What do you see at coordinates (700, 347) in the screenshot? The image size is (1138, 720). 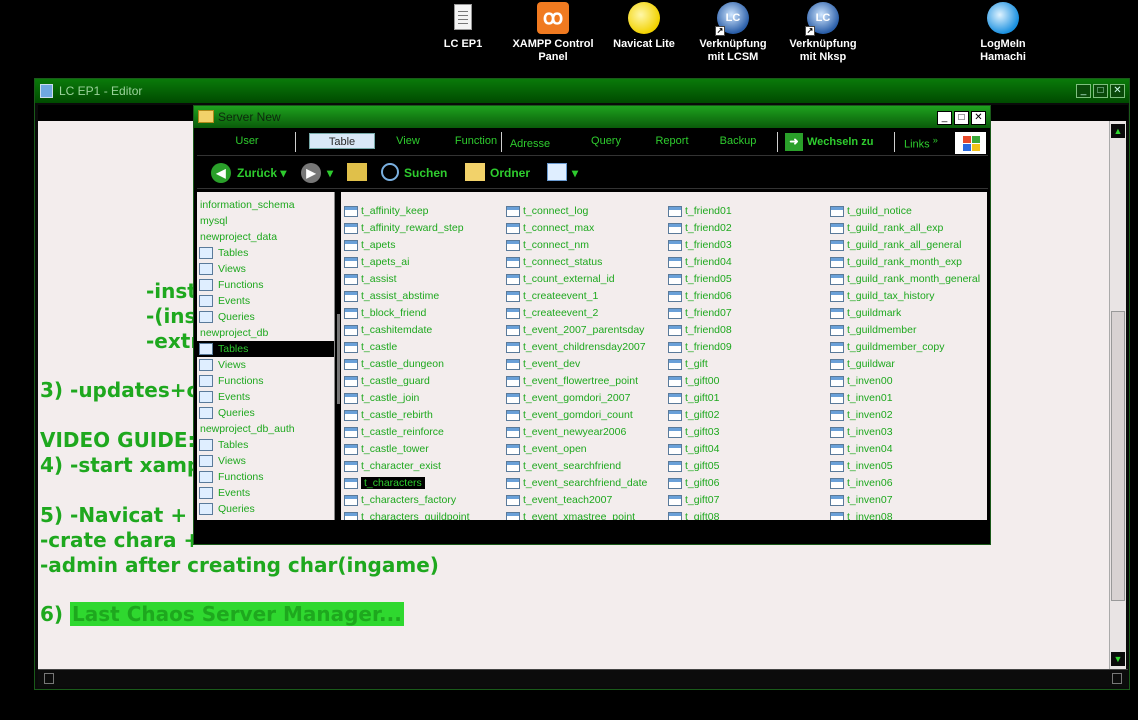 I see `table-item: t_friend09` at bounding box center [700, 347].